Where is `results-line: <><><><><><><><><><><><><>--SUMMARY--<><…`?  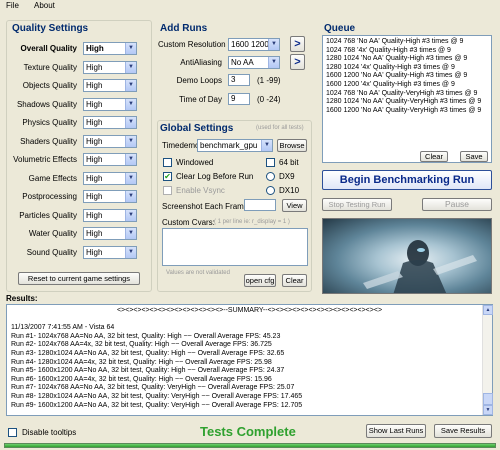
results-line: <><><><><><><><><><><><><>--SUMMARY--<><… is located at coordinates (249, 310).